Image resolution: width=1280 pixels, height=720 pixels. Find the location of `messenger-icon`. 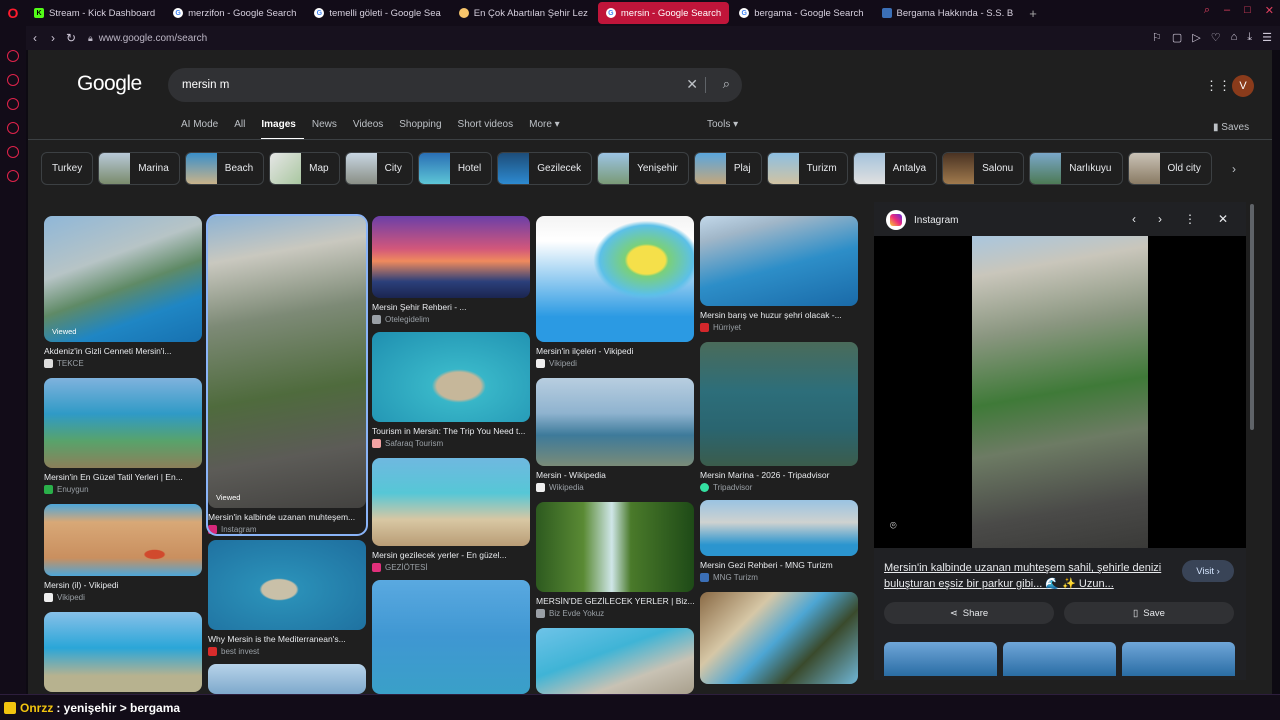

messenger-icon is located at coordinates (13, 80).